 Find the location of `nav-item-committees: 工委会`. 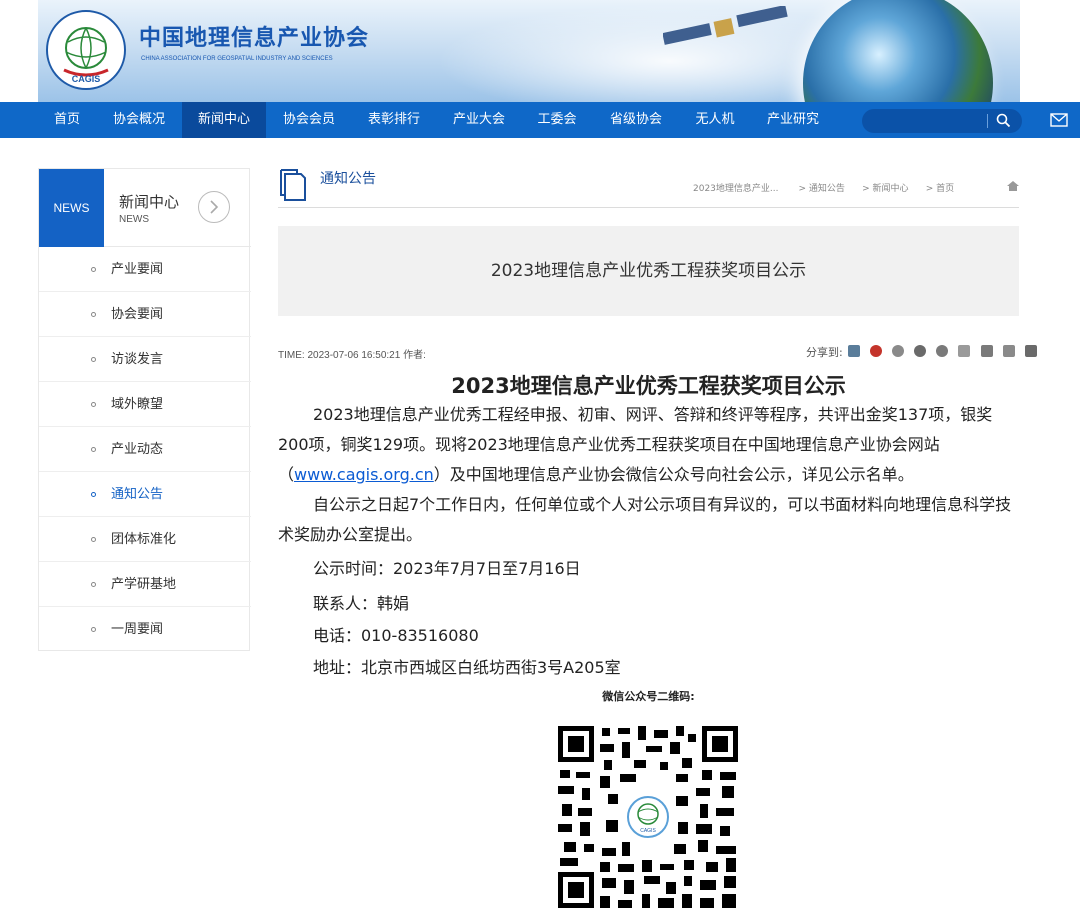

nav-item-committees: 工委会 is located at coordinates (557, 120).